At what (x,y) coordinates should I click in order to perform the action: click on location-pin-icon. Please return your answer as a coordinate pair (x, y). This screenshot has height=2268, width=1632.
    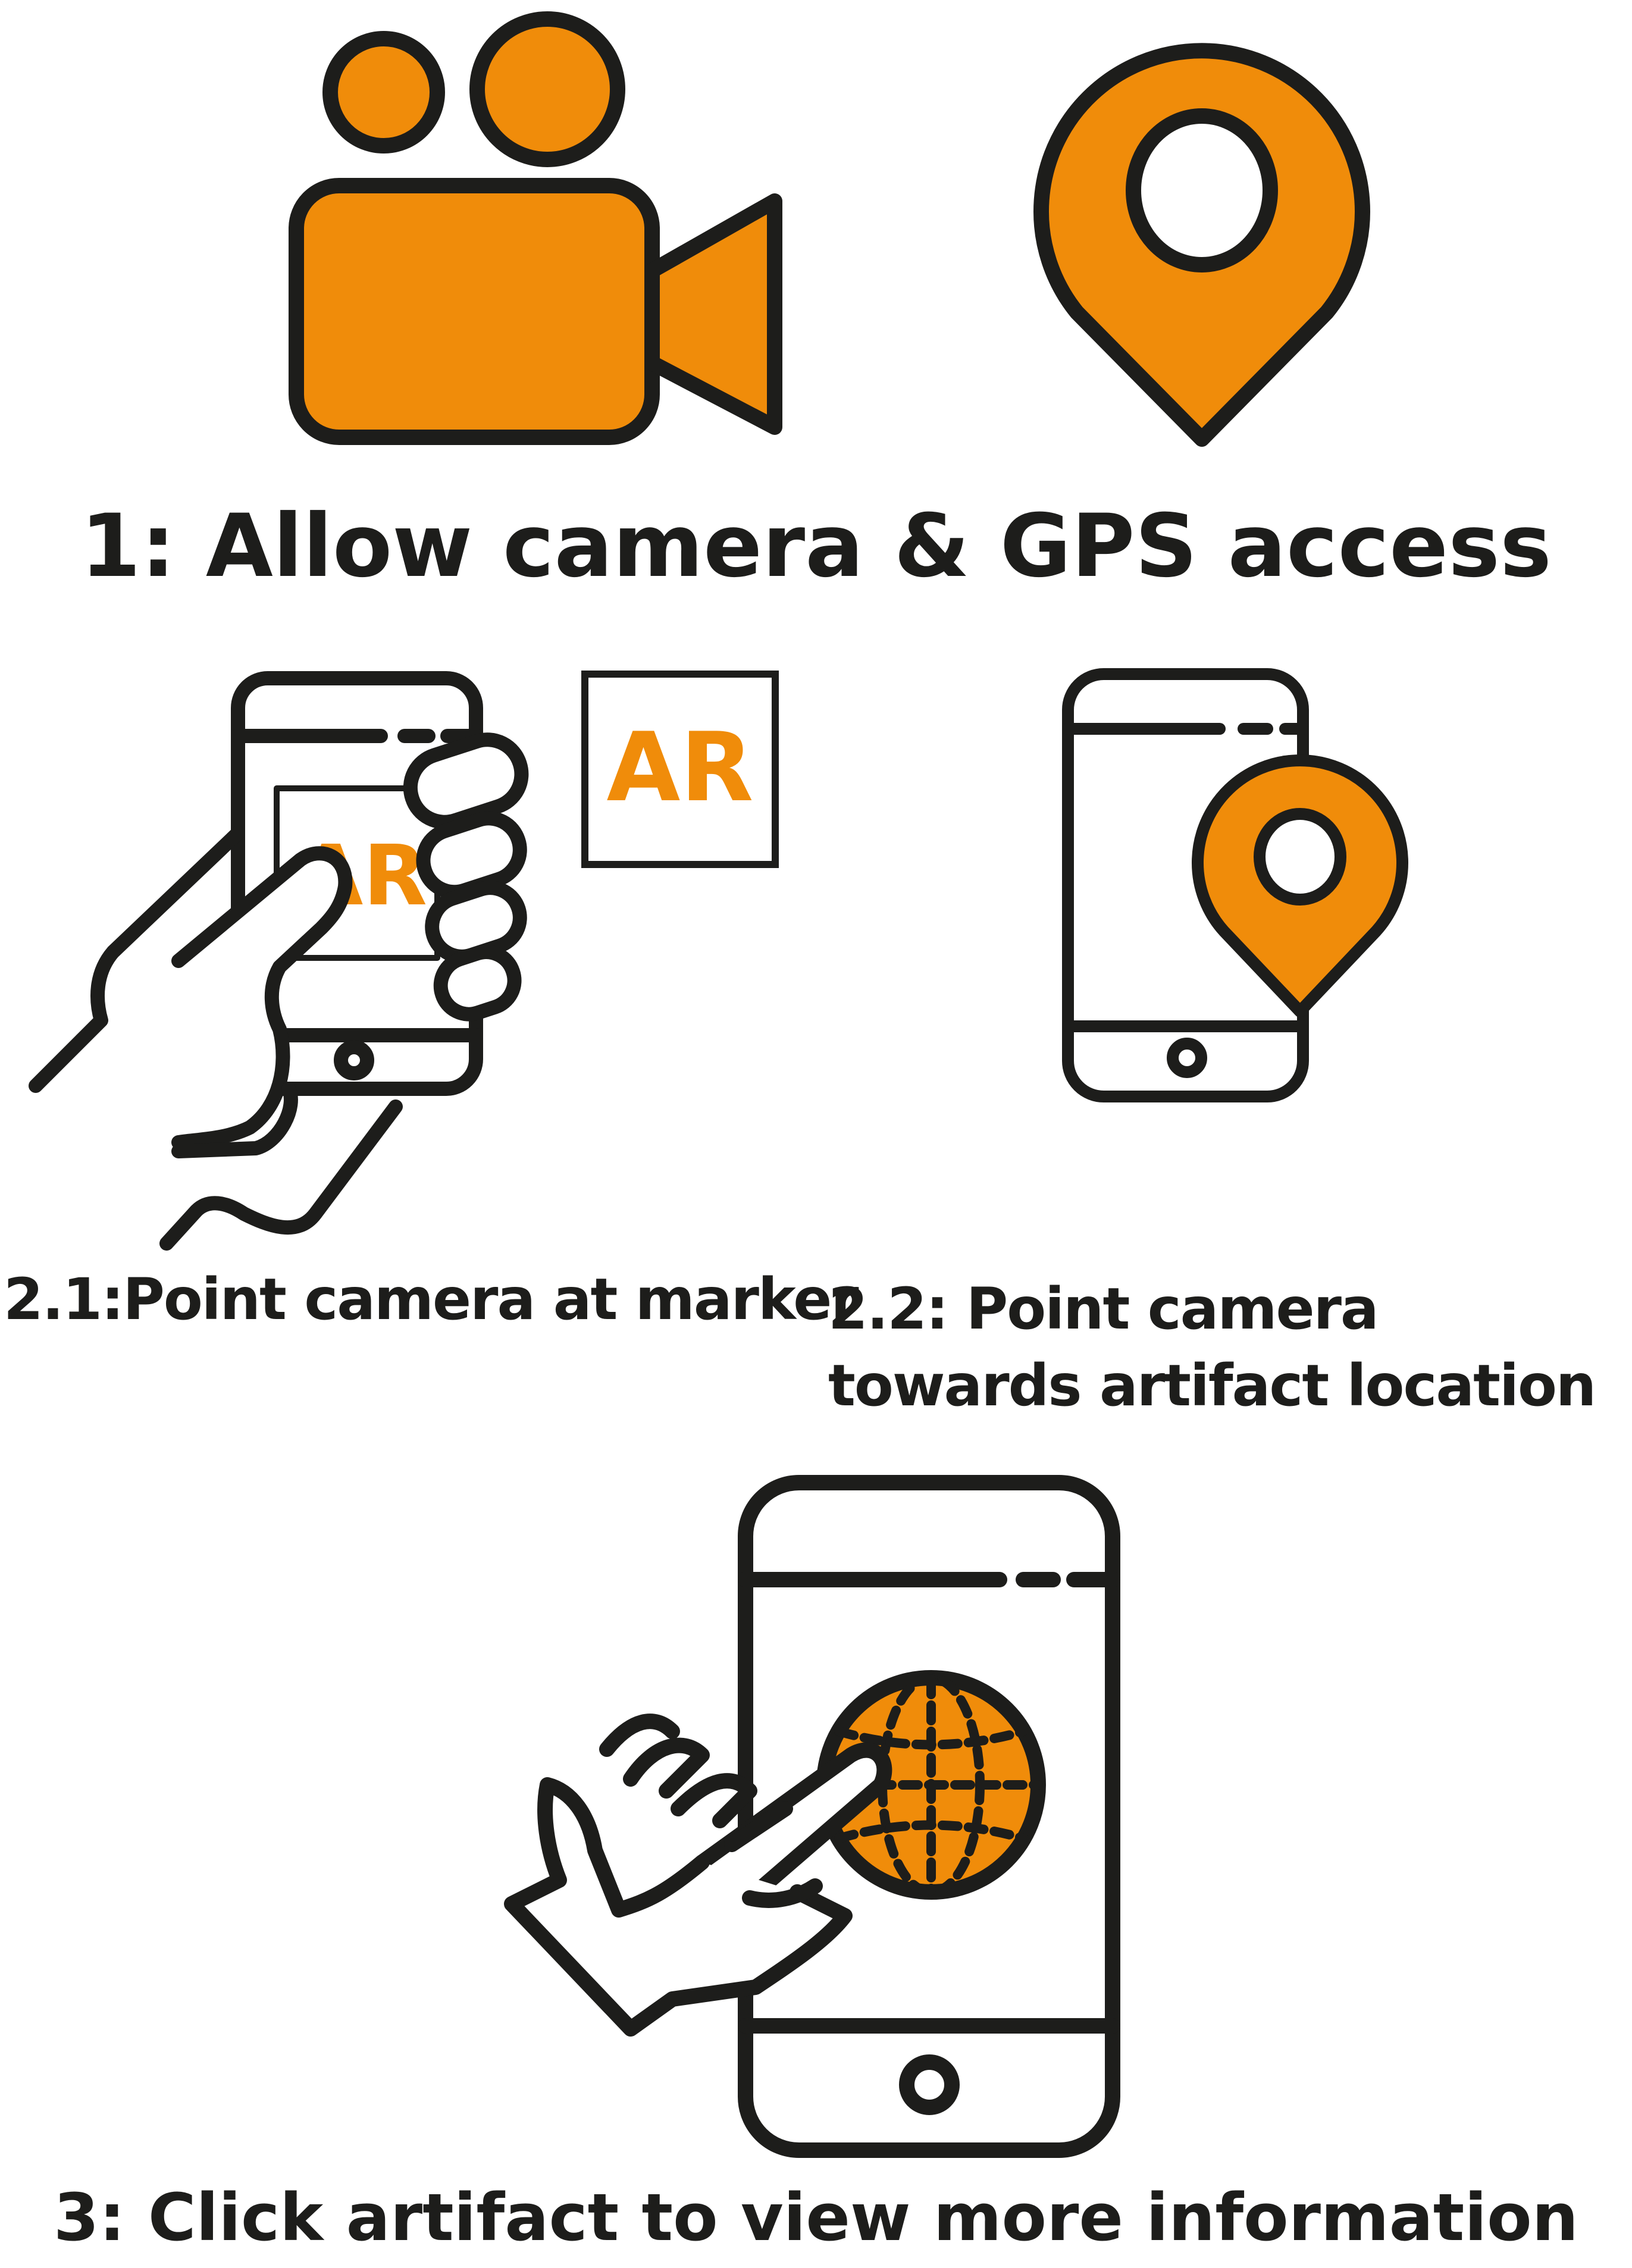
    Looking at the image, I should click on (1201, 245).